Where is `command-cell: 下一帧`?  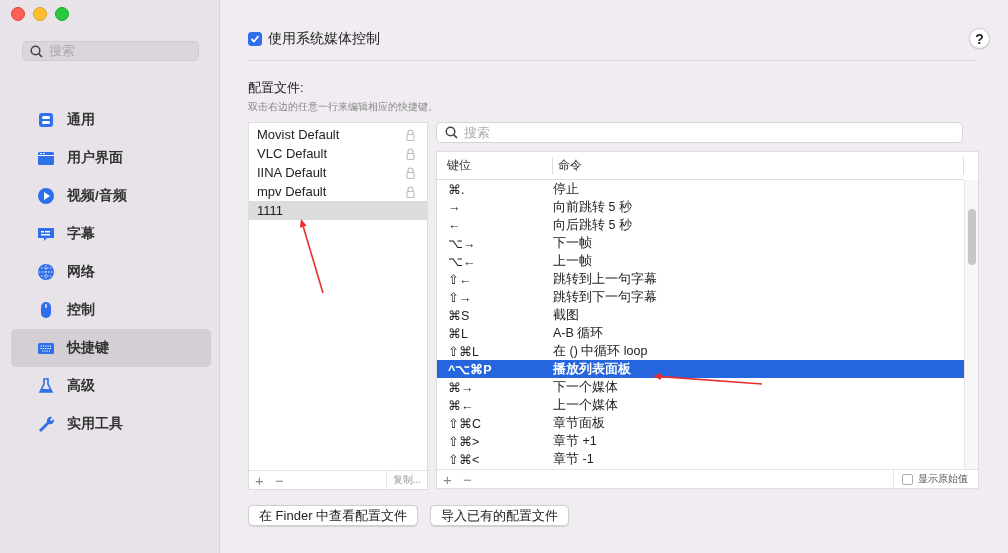 command-cell: 下一帧 is located at coordinates (572, 243).